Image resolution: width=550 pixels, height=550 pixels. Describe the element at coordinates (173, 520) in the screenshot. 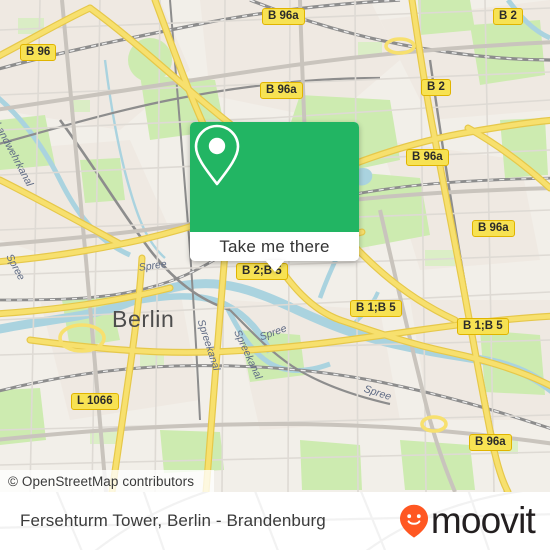

I see `place-name-label: Fersehturm Tower, Berlin - Brandenburg` at that location.